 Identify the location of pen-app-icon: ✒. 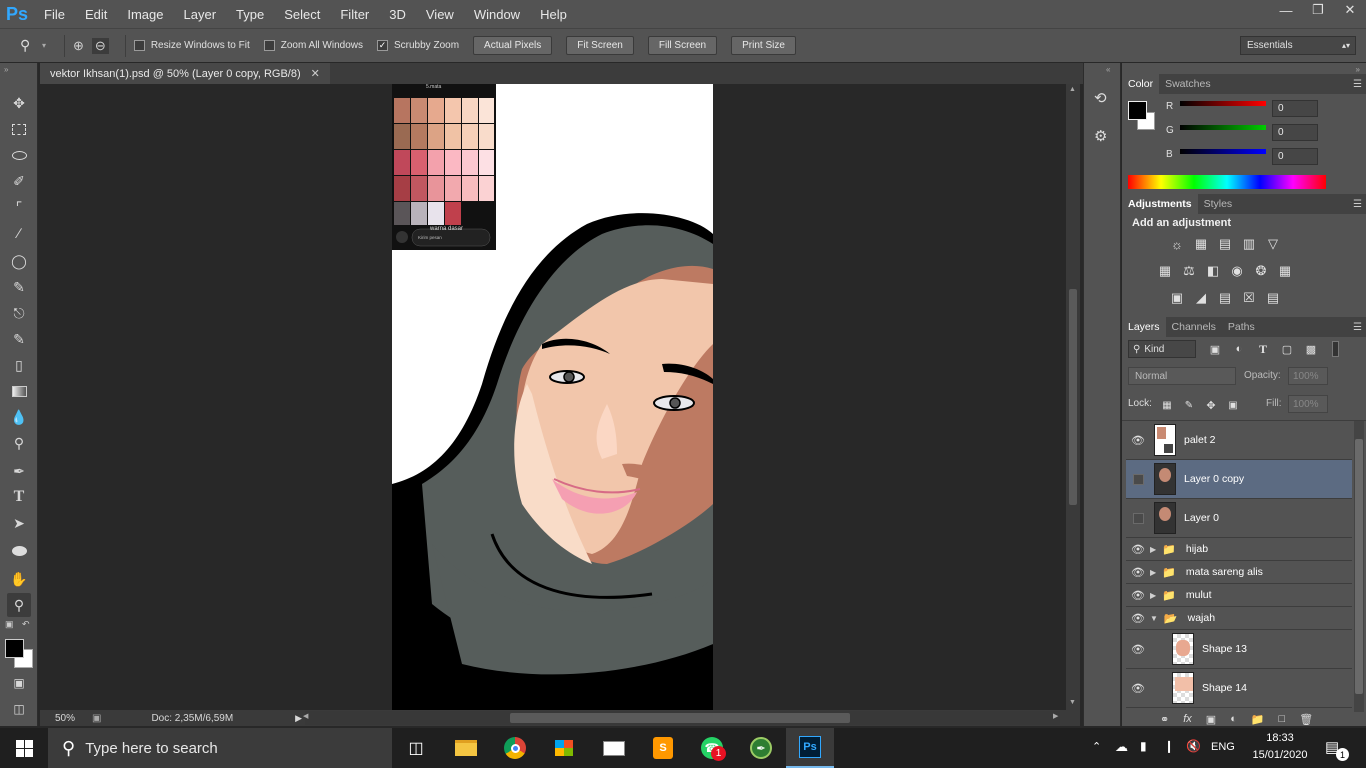
(761, 748).